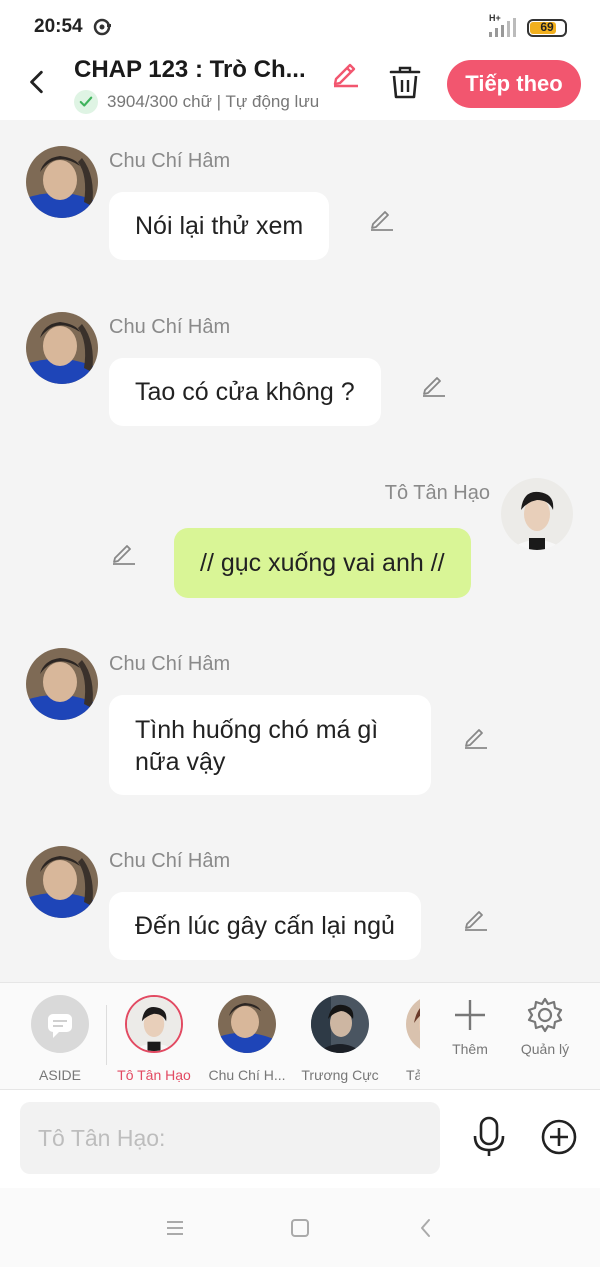  Describe the element at coordinates (219, 226) in the screenshot. I see `message-bubble: Nói lại thử xem` at that location.